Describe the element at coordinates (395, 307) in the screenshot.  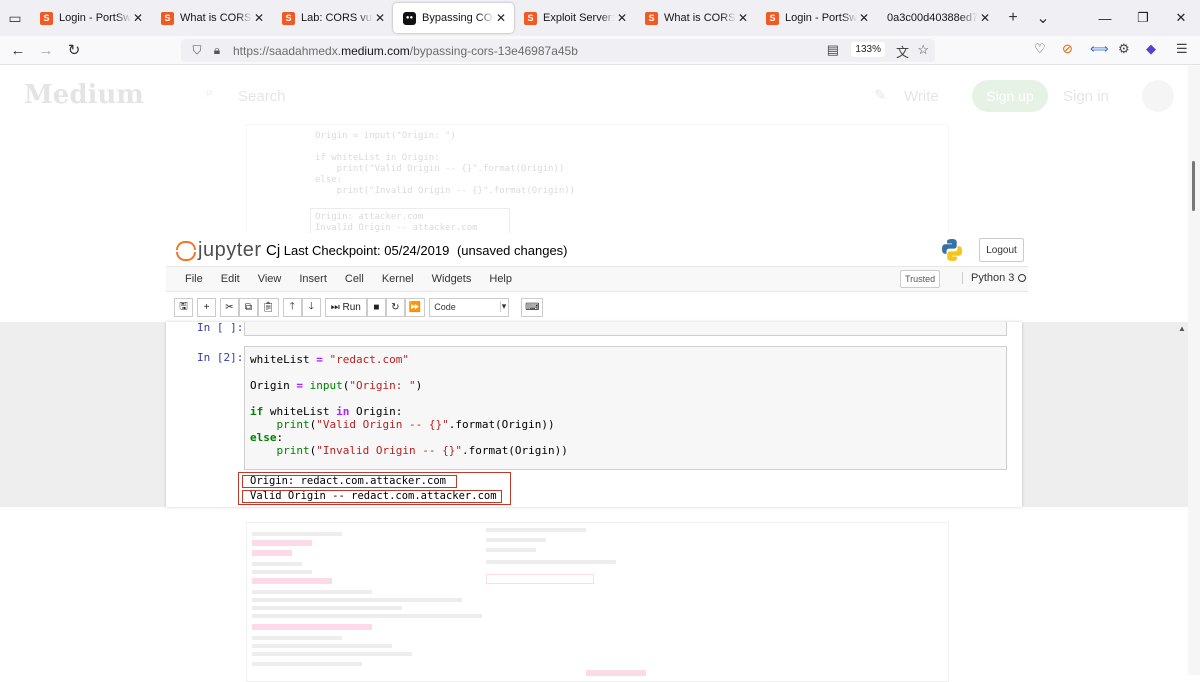
I see `restart-icon: ↻` at that location.